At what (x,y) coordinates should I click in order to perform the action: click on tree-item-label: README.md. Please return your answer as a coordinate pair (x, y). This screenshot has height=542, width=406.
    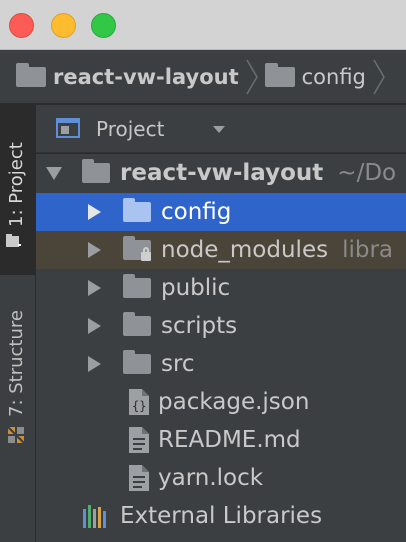
    Looking at the image, I should click on (229, 440).